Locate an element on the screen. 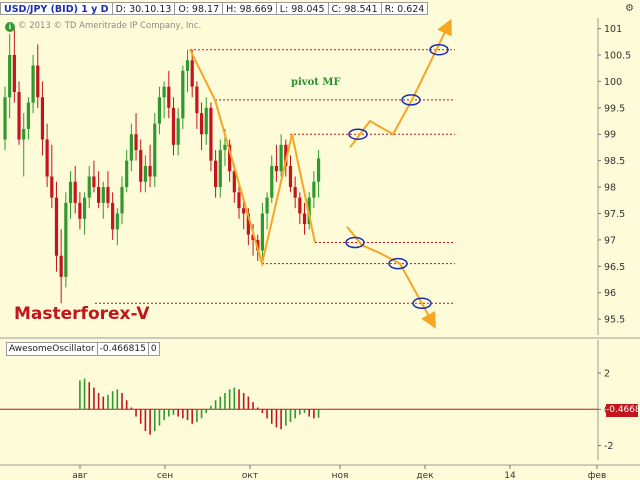 The height and width of the screenshot is (480, 640). info-icon: i is located at coordinates (10, 27).